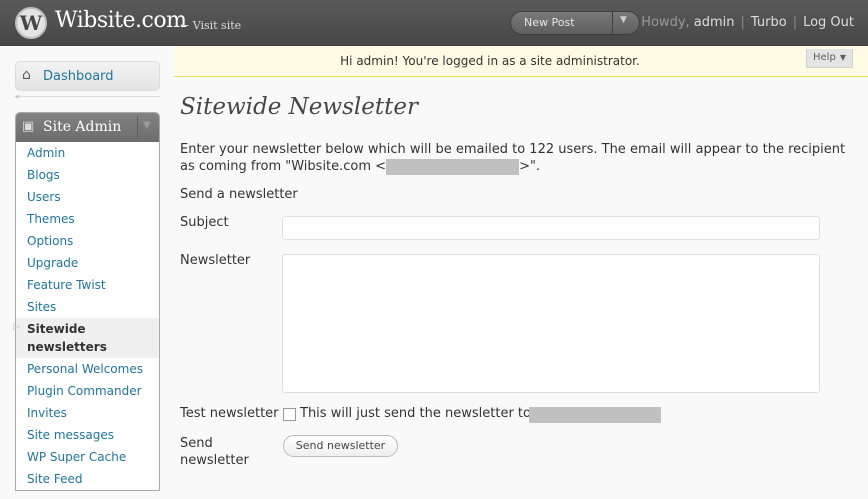  I want to click on new-post-button: New Post ▼, so click(575, 23).